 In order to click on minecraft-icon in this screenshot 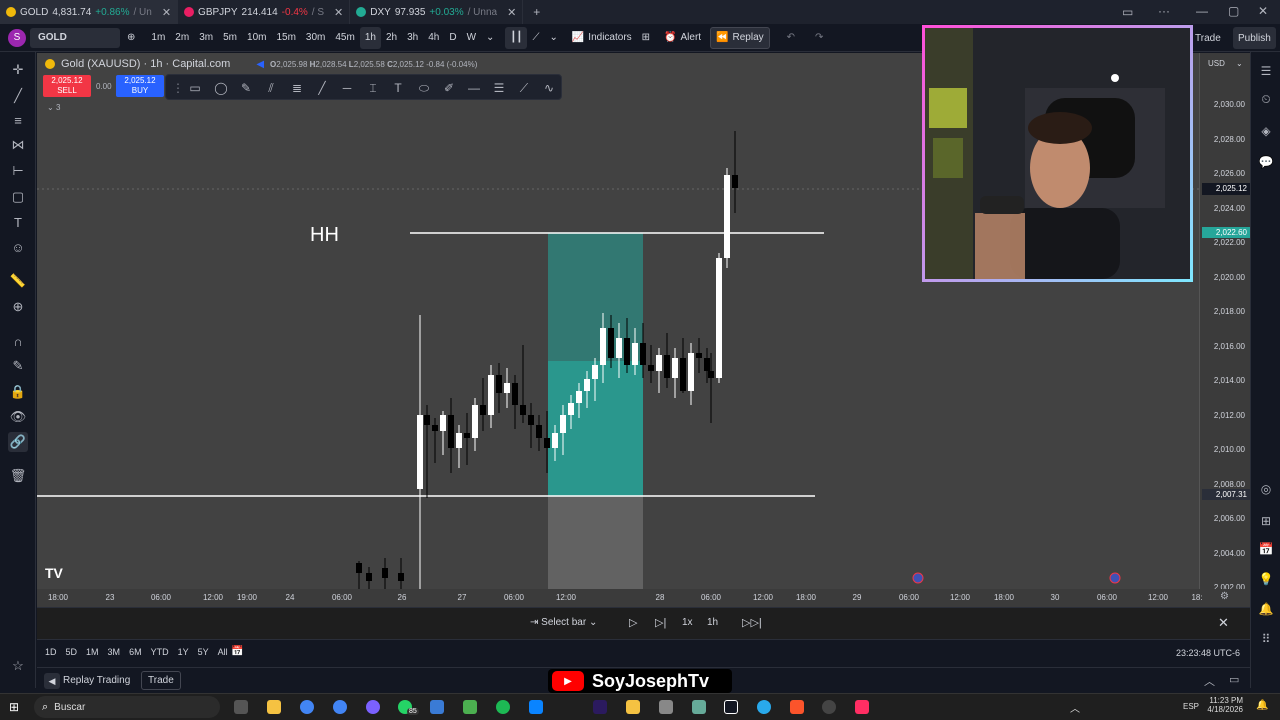, I will do `click(470, 707)`.